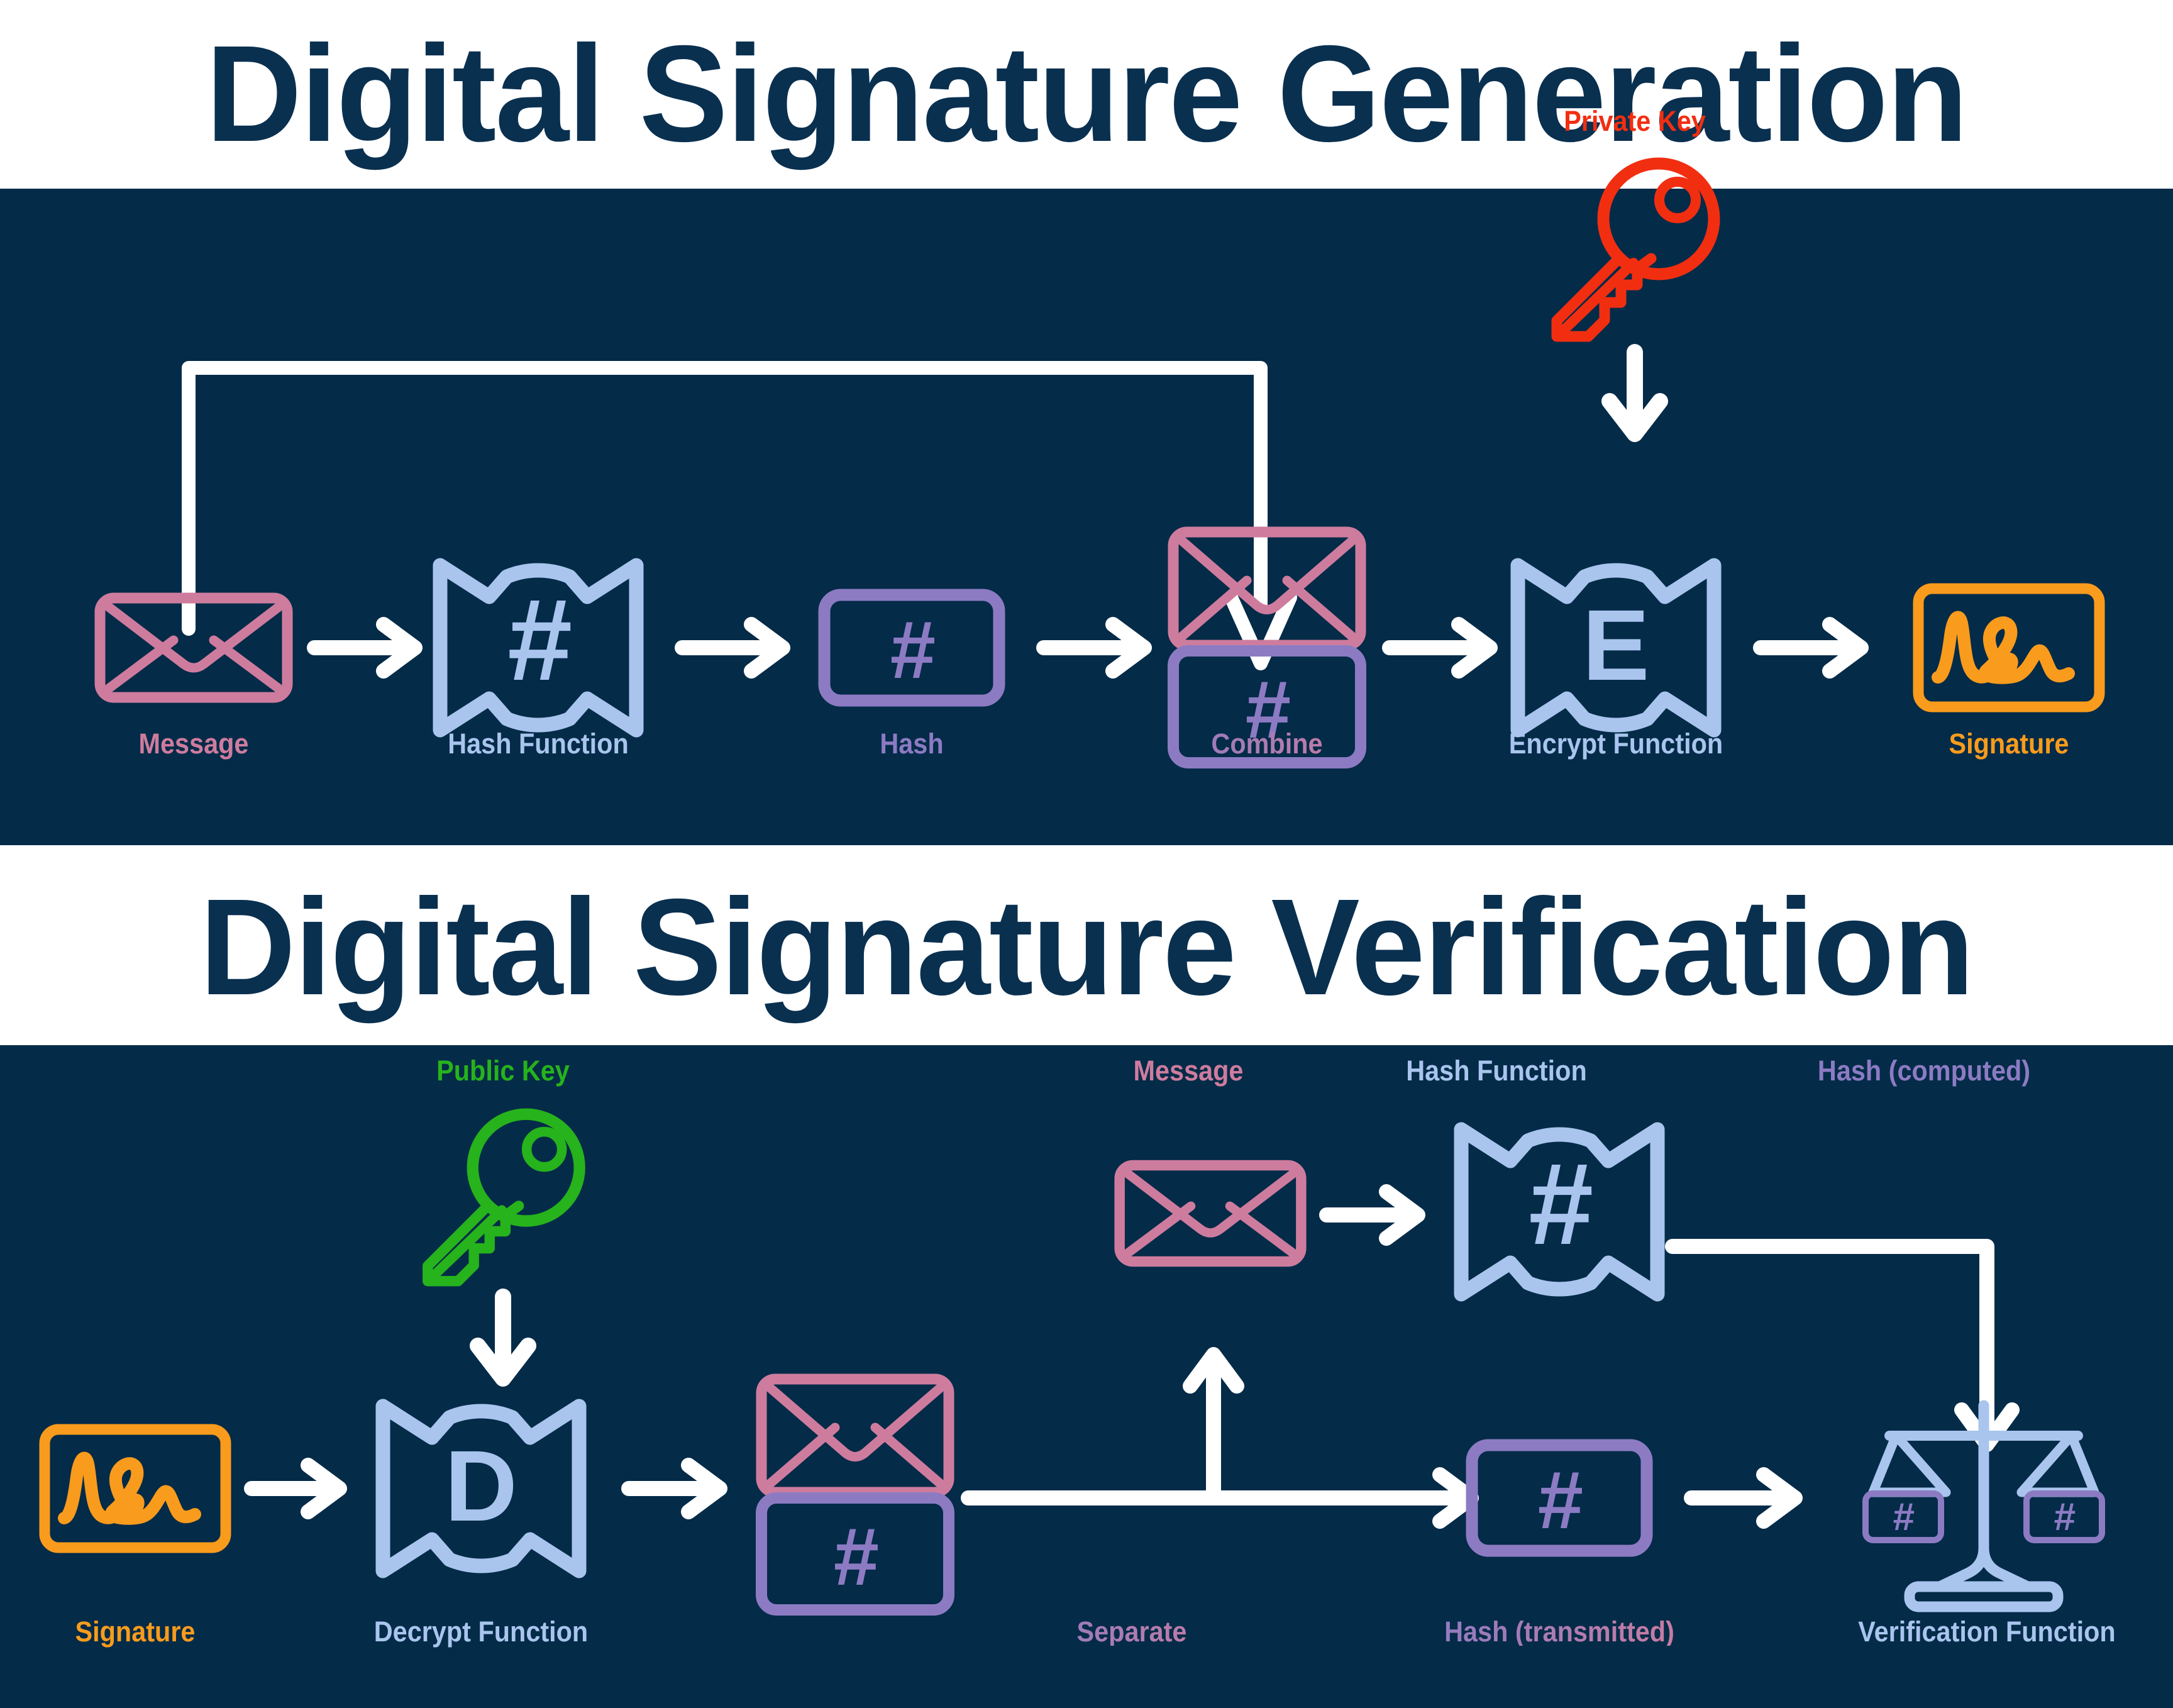 The height and width of the screenshot is (1708, 2173). I want to click on public-key, so click(503, 1197).